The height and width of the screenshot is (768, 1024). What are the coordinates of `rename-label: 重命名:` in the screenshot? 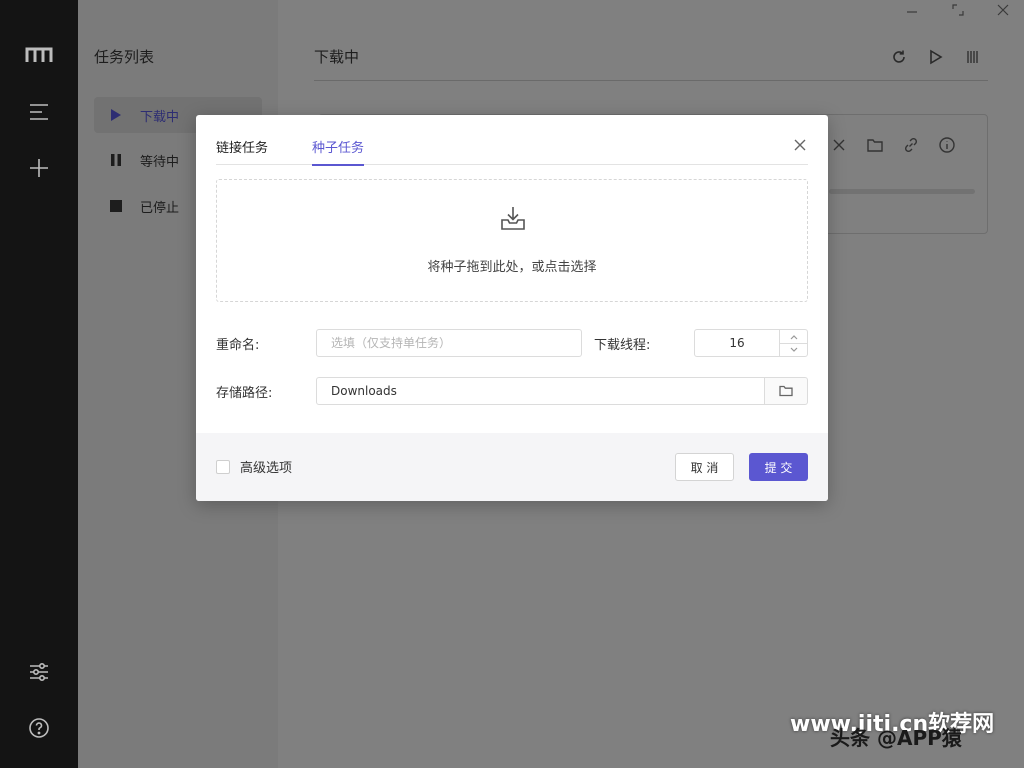 It's located at (238, 345).